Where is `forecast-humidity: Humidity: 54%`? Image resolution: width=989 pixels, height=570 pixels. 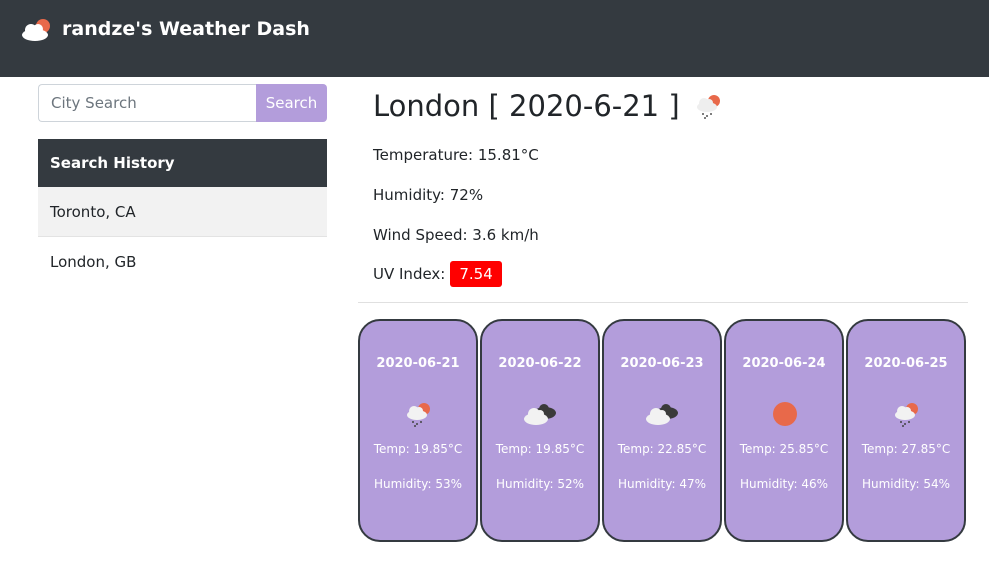 forecast-humidity: Humidity: 54% is located at coordinates (906, 484).